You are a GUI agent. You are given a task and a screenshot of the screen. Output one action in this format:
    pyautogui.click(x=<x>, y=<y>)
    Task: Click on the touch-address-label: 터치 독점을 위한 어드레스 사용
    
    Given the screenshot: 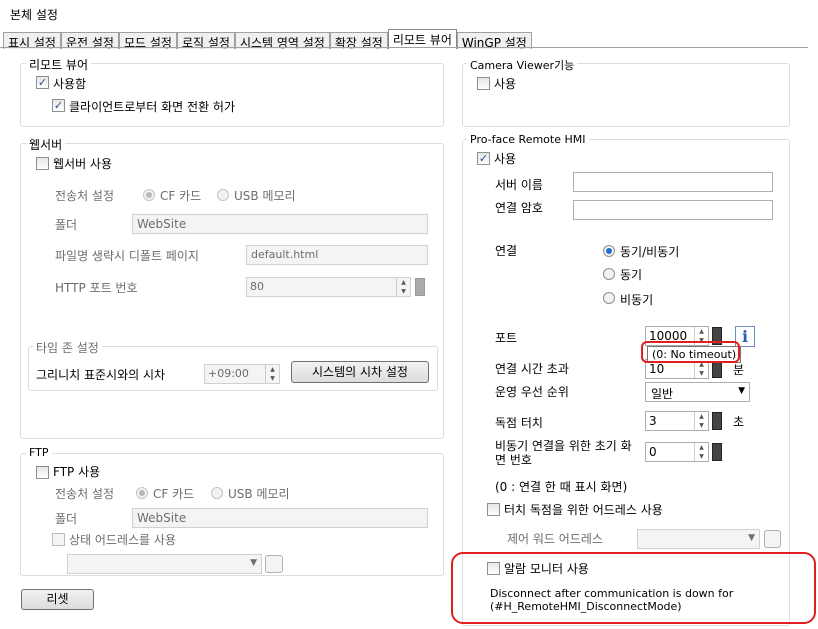 What is the action you would take?
    pyautogui.click(x=583, y=510)
    